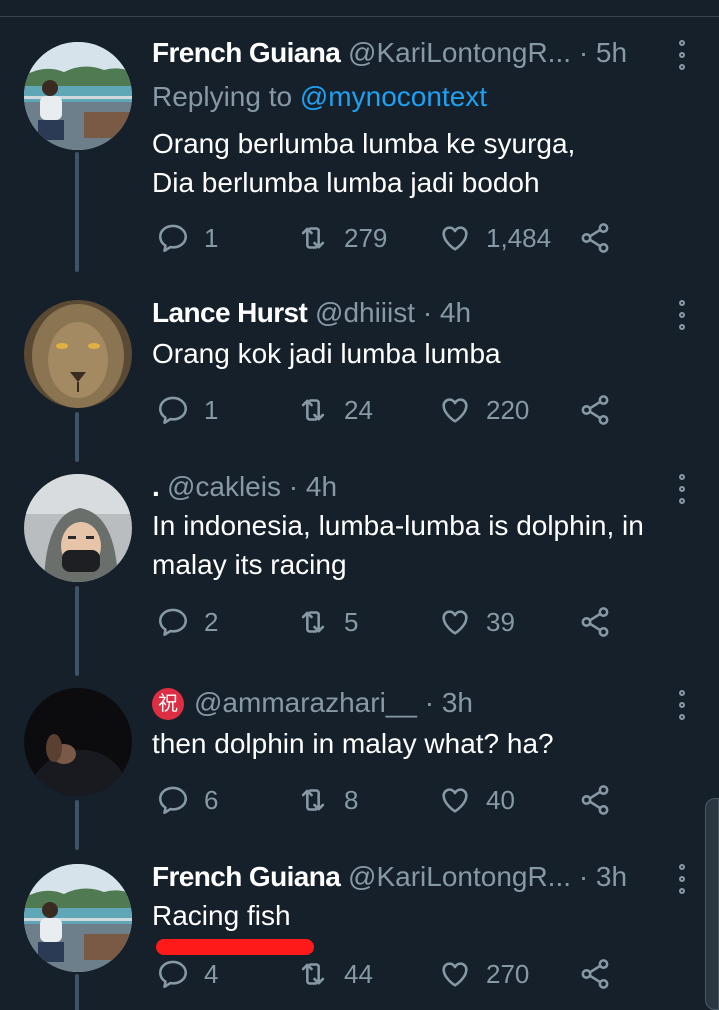 The width and height of the screenshot is (719, 1010). What do you see at coordinates (408, 487) in the screenshot?
I see `tweet-header: . @cakleis · 4h` at bounding box center [408, 487].